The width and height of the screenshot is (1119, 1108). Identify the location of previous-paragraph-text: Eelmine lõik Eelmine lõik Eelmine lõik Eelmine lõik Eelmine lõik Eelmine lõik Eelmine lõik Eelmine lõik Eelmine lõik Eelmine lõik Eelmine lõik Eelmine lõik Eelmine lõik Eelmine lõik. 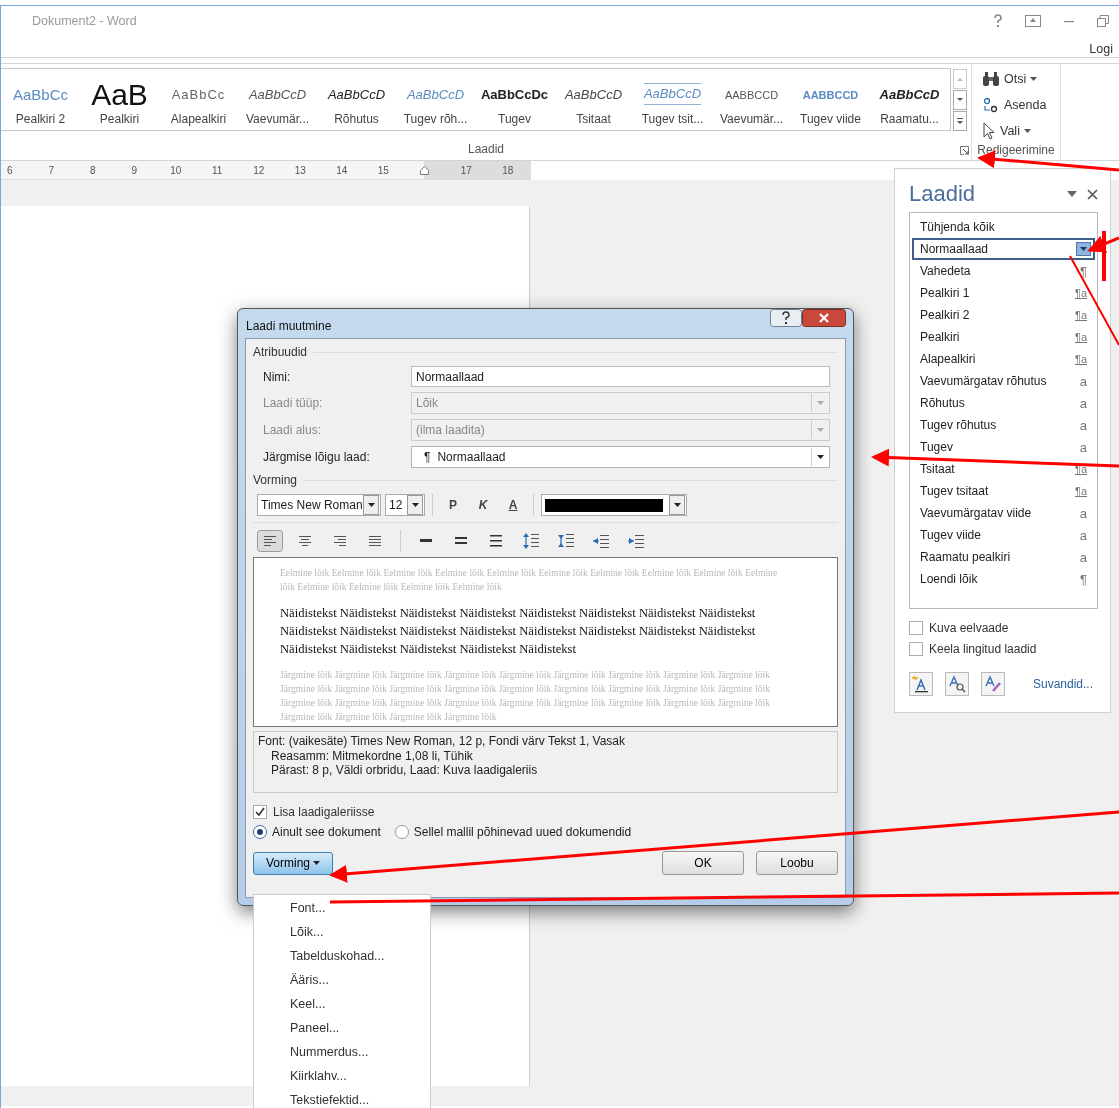
(529, 580).